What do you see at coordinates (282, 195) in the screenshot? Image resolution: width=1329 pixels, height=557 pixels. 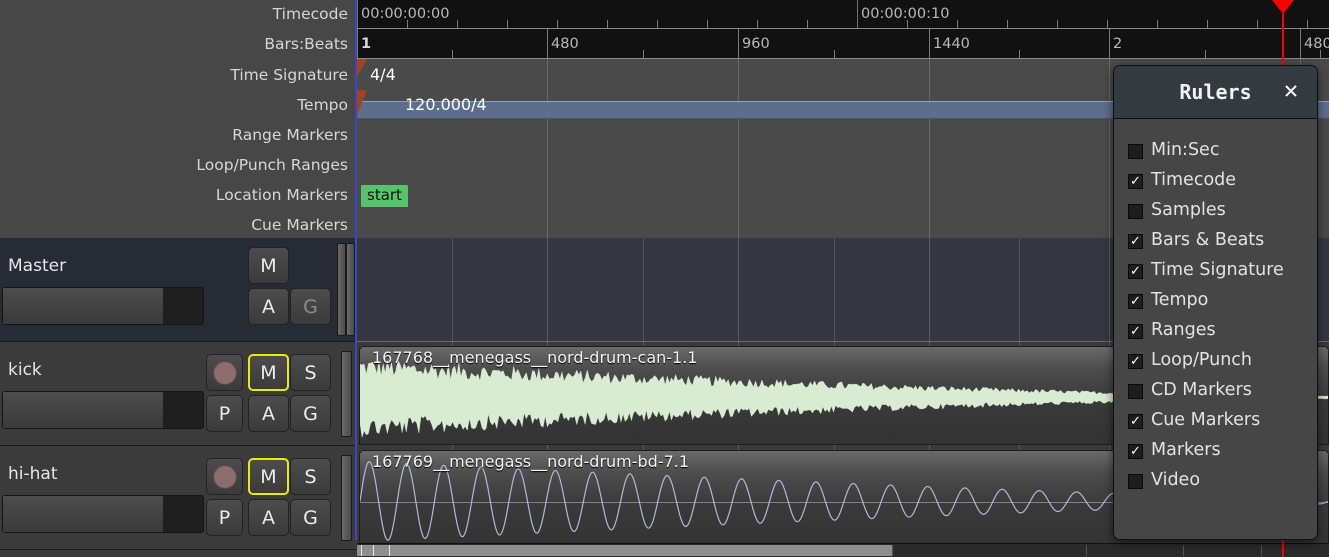 I see `ruler-label-location-markers: Location Markers` at bounding box center [282, 195].